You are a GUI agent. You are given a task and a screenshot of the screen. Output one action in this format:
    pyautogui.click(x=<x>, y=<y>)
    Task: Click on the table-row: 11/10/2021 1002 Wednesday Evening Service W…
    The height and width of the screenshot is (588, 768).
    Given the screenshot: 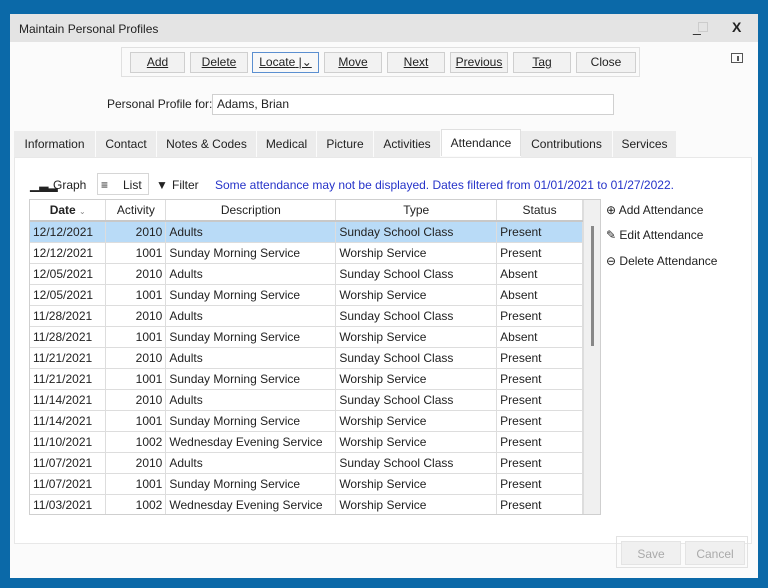 What is the action you would take?
    pyautogui.click(x=306, y=442)
    